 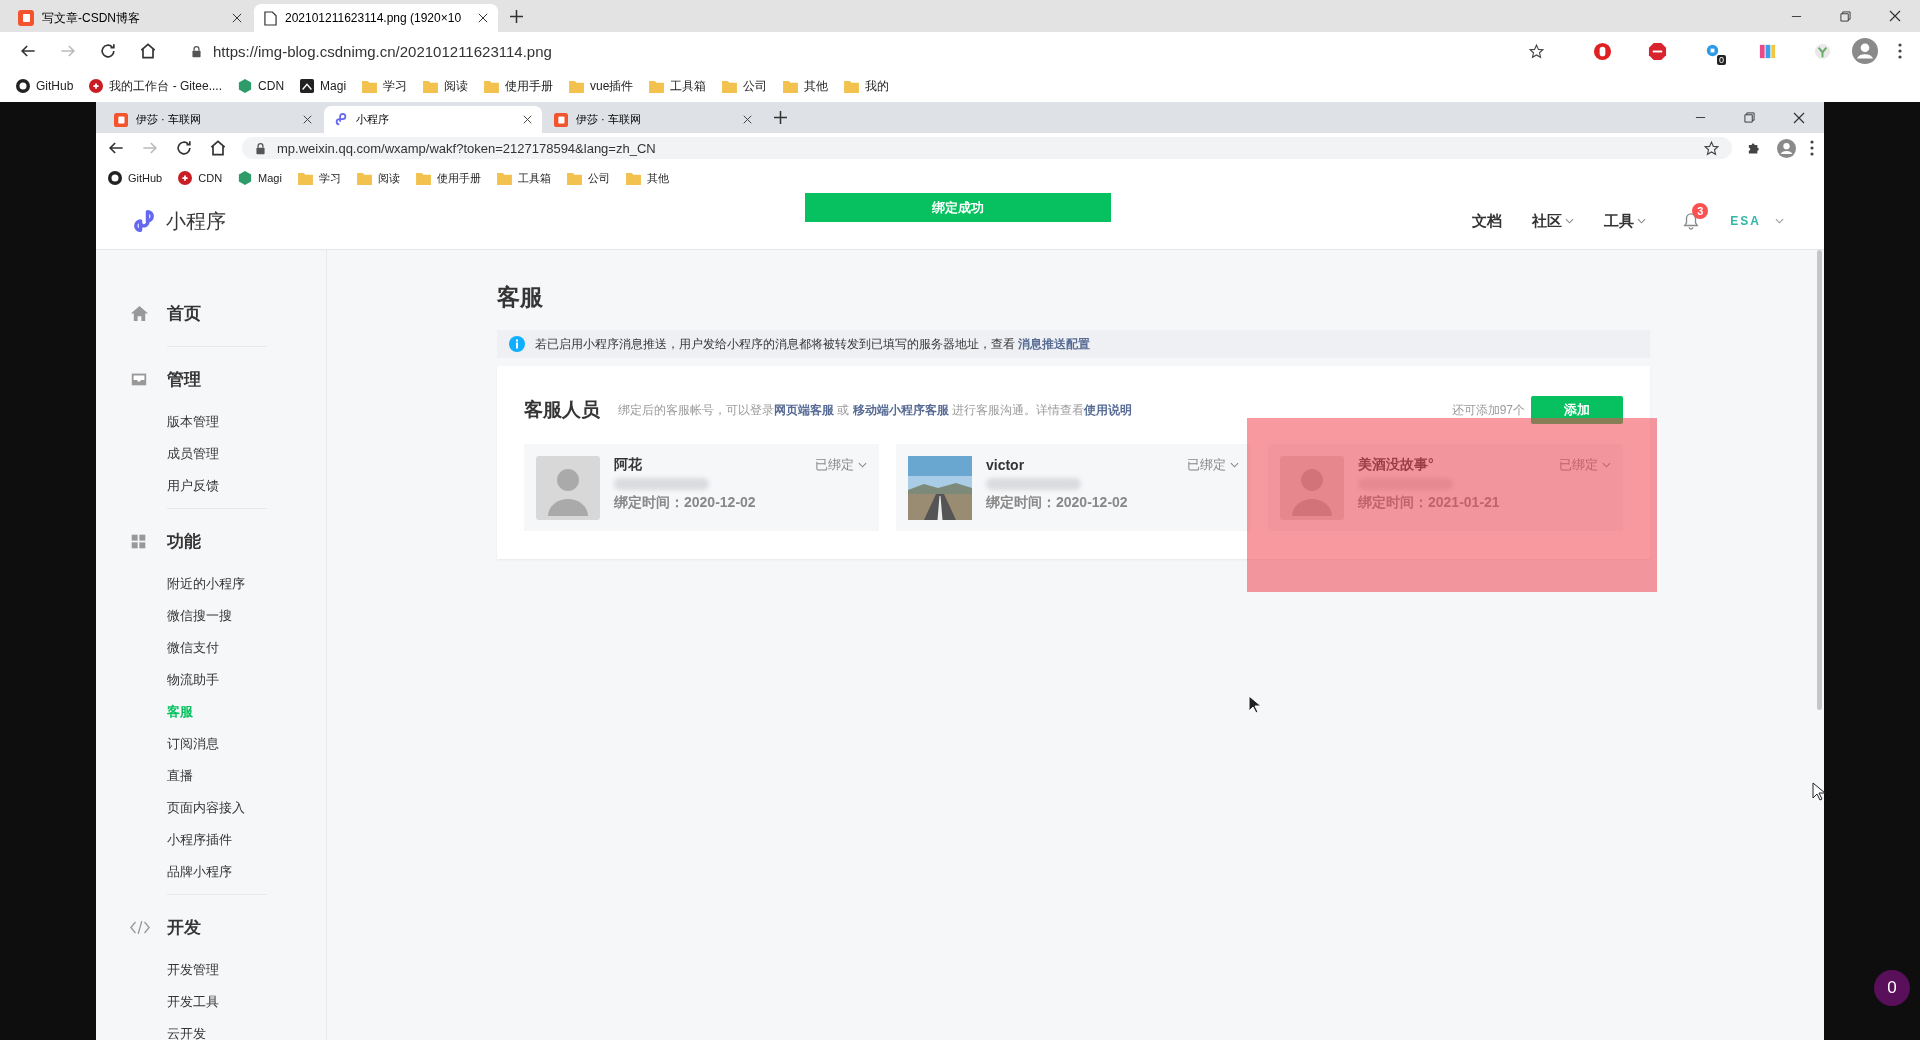 I want to click on nav-dropdown: 工具, so click(x=1625, y=221).